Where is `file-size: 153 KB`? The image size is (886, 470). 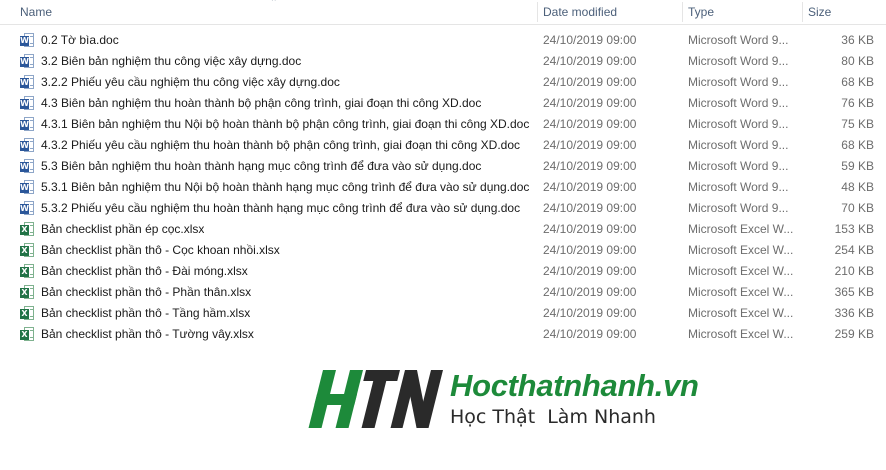
file-size: 153 KB is located at coordinates (854, 229).